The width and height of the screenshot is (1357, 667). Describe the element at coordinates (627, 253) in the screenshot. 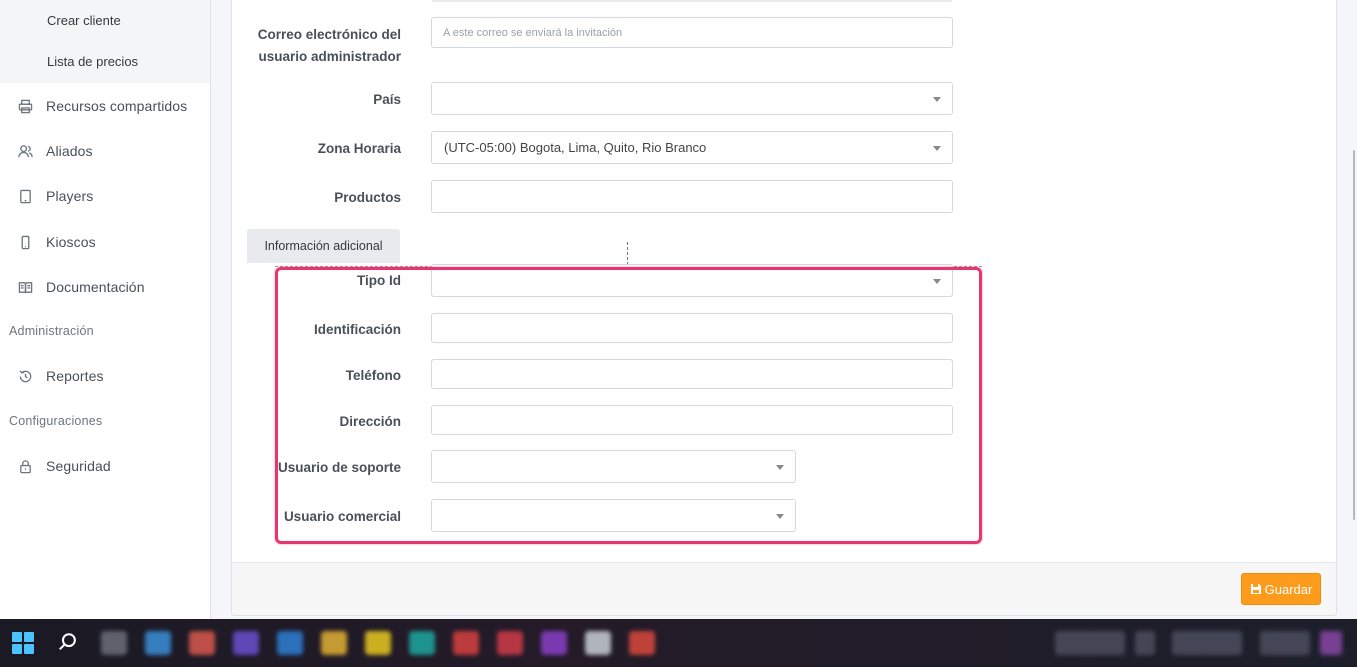

I see `drag-guide-line` at that location.